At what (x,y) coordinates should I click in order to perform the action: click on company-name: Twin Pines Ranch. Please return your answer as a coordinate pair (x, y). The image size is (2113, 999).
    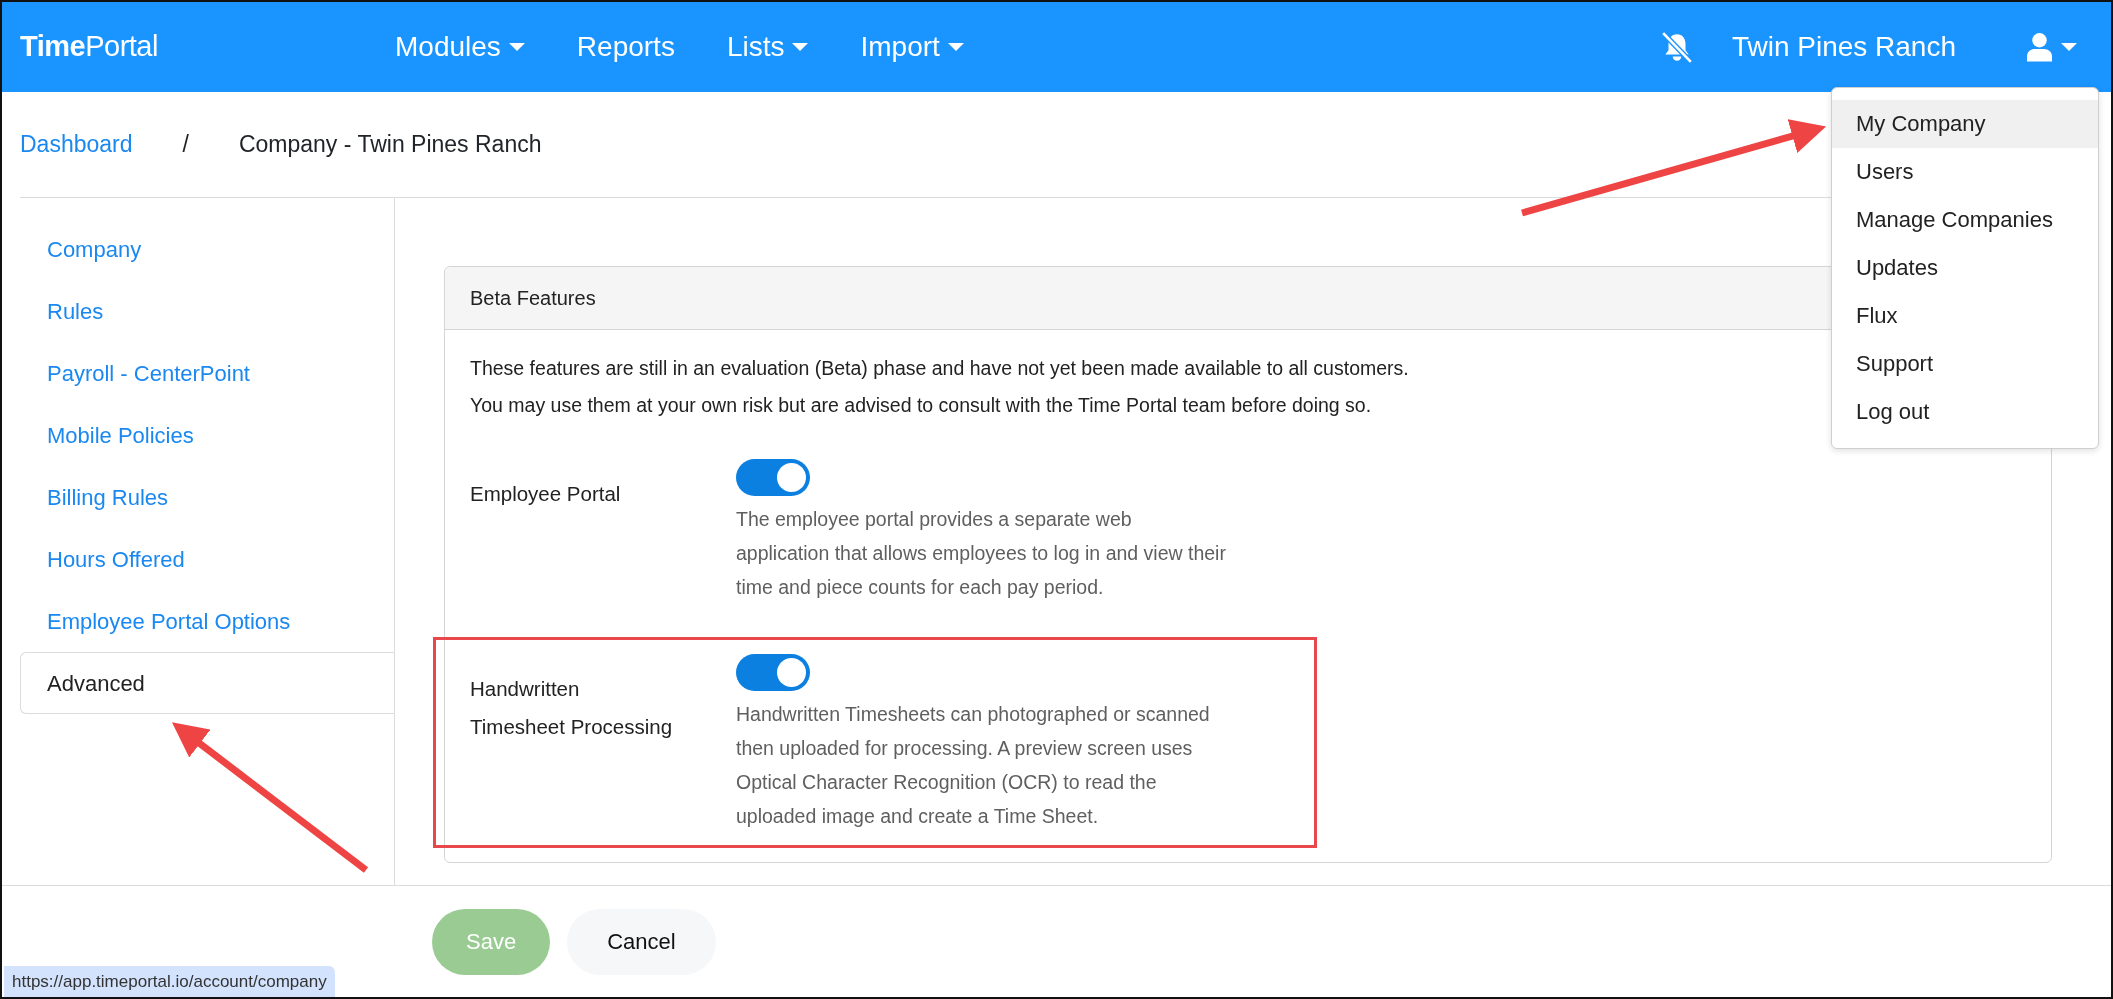
    Looking at the image, I should click on (1843, 47).